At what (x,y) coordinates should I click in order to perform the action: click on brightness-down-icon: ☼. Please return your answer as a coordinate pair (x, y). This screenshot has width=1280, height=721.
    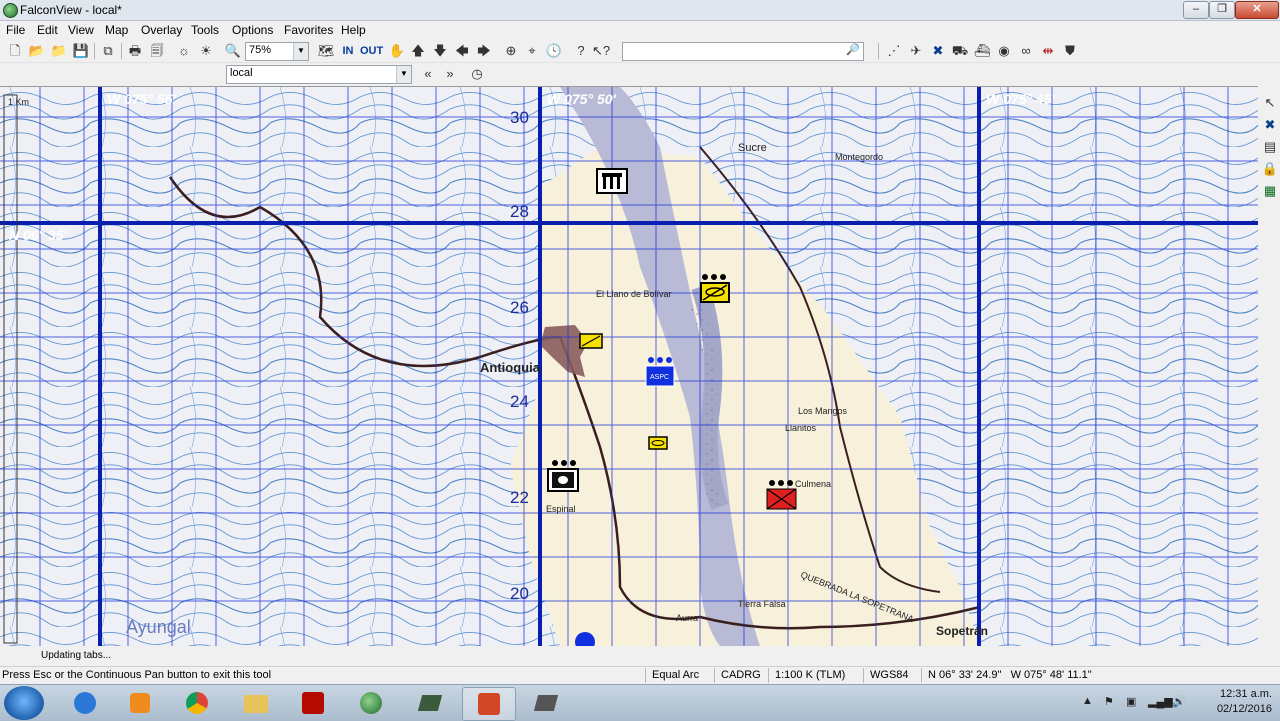
    Looking at the image, I should click on (184, 51).